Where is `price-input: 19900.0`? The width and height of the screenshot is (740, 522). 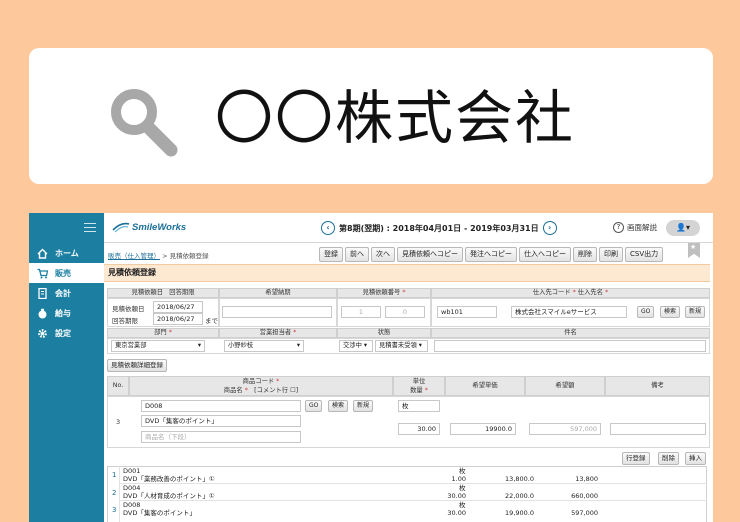 price-input: 19900.0 is located at coordinates (483, 429).